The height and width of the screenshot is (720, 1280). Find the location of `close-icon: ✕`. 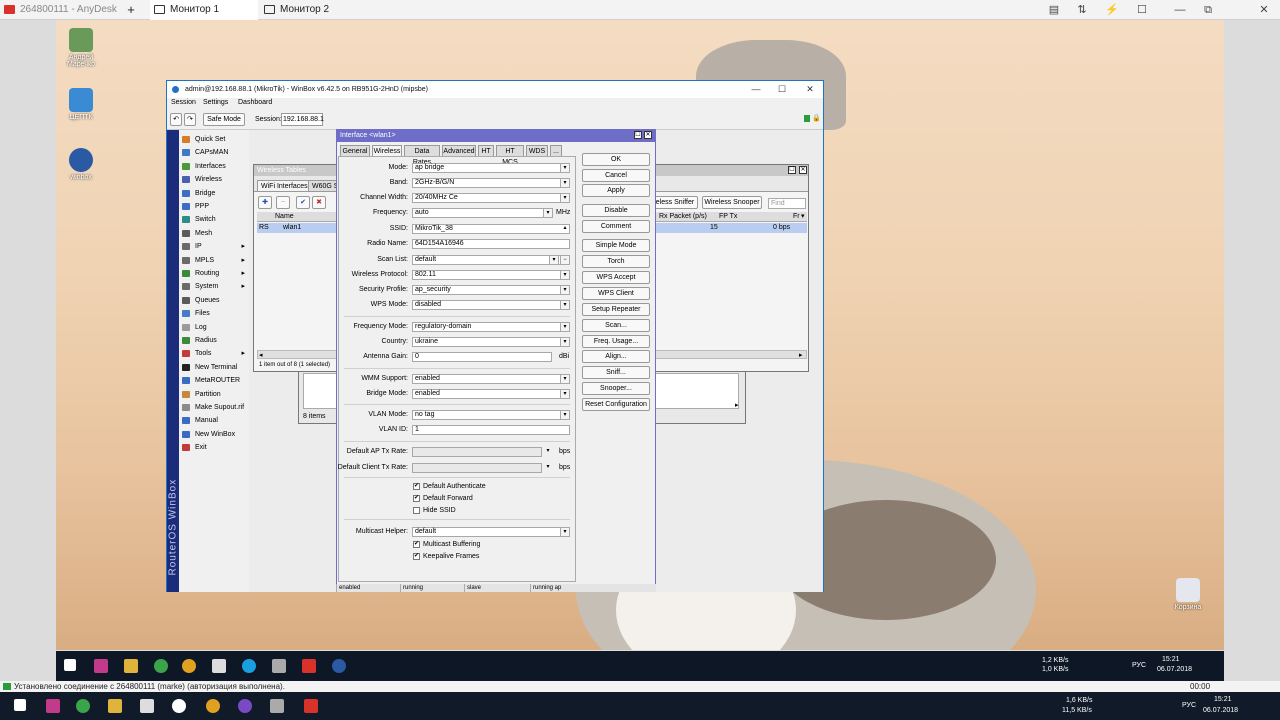

close-icon: ✕ is located at coordinates (1264, 10).